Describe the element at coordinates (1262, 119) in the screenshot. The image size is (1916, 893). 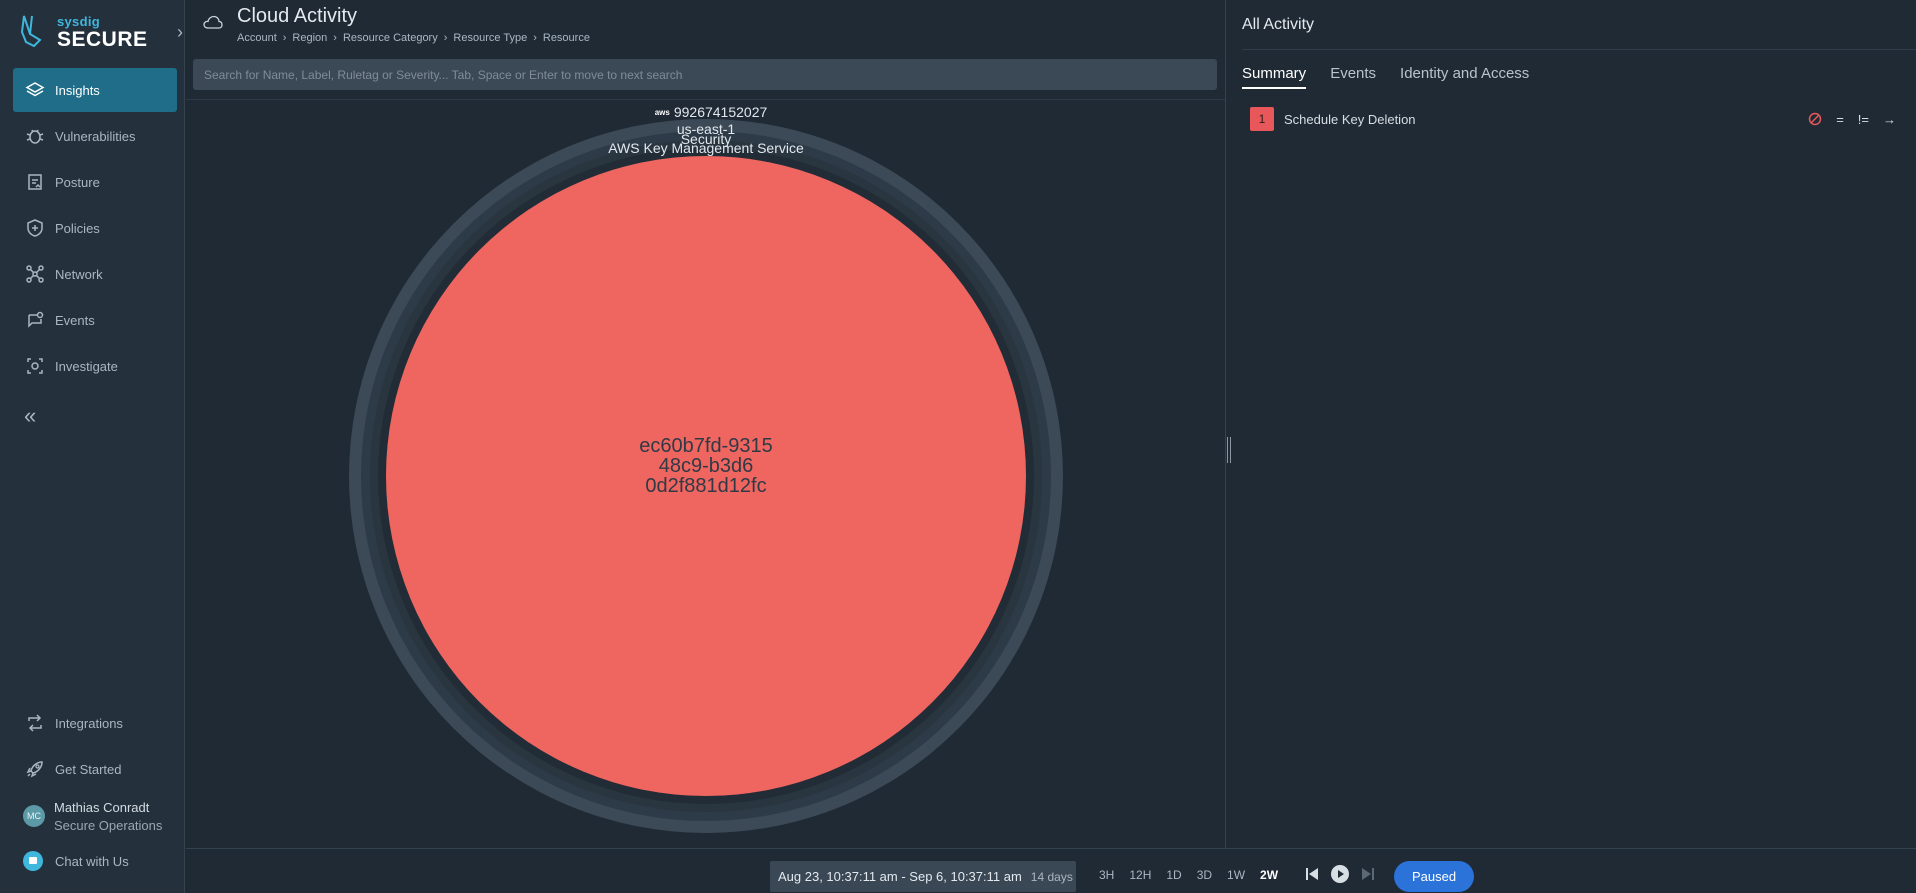
I see `count-badge: 1` at that location.